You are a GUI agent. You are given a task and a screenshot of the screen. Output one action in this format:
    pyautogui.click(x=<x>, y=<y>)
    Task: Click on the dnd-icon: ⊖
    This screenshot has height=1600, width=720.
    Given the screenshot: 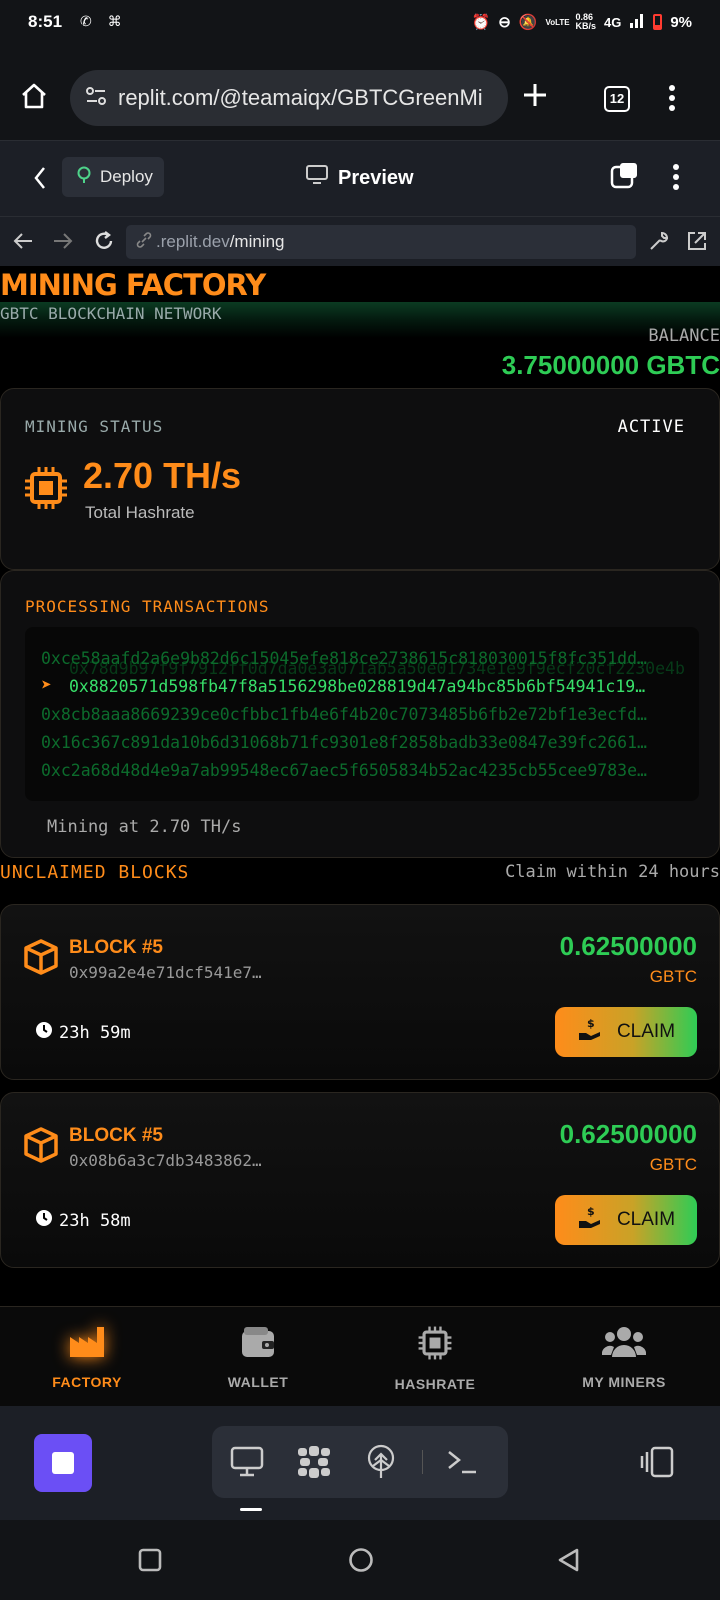 What is the action you would take?
    pyautogui.click(x=504, y=22)
    